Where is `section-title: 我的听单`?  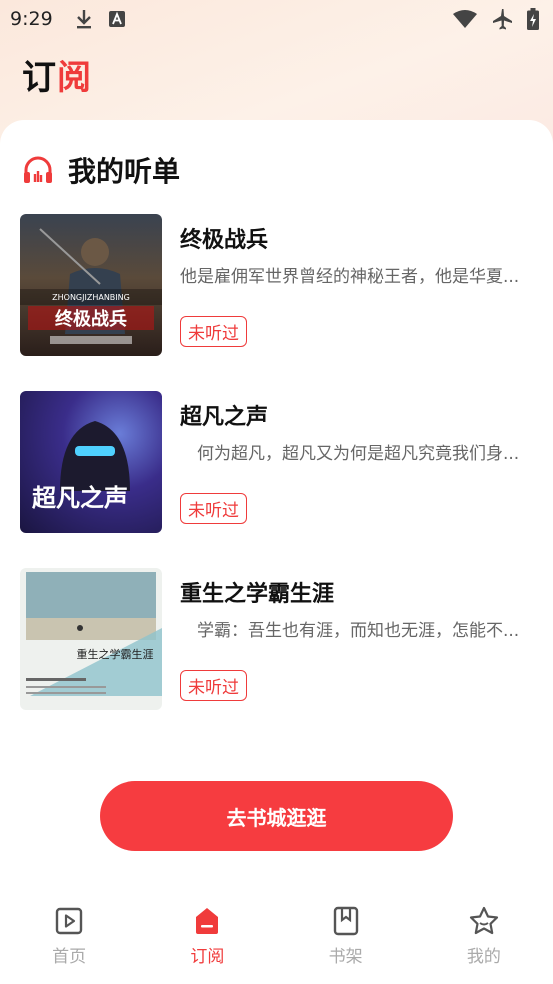
section-title: 我的听单 is located at coordinates (124, 171).